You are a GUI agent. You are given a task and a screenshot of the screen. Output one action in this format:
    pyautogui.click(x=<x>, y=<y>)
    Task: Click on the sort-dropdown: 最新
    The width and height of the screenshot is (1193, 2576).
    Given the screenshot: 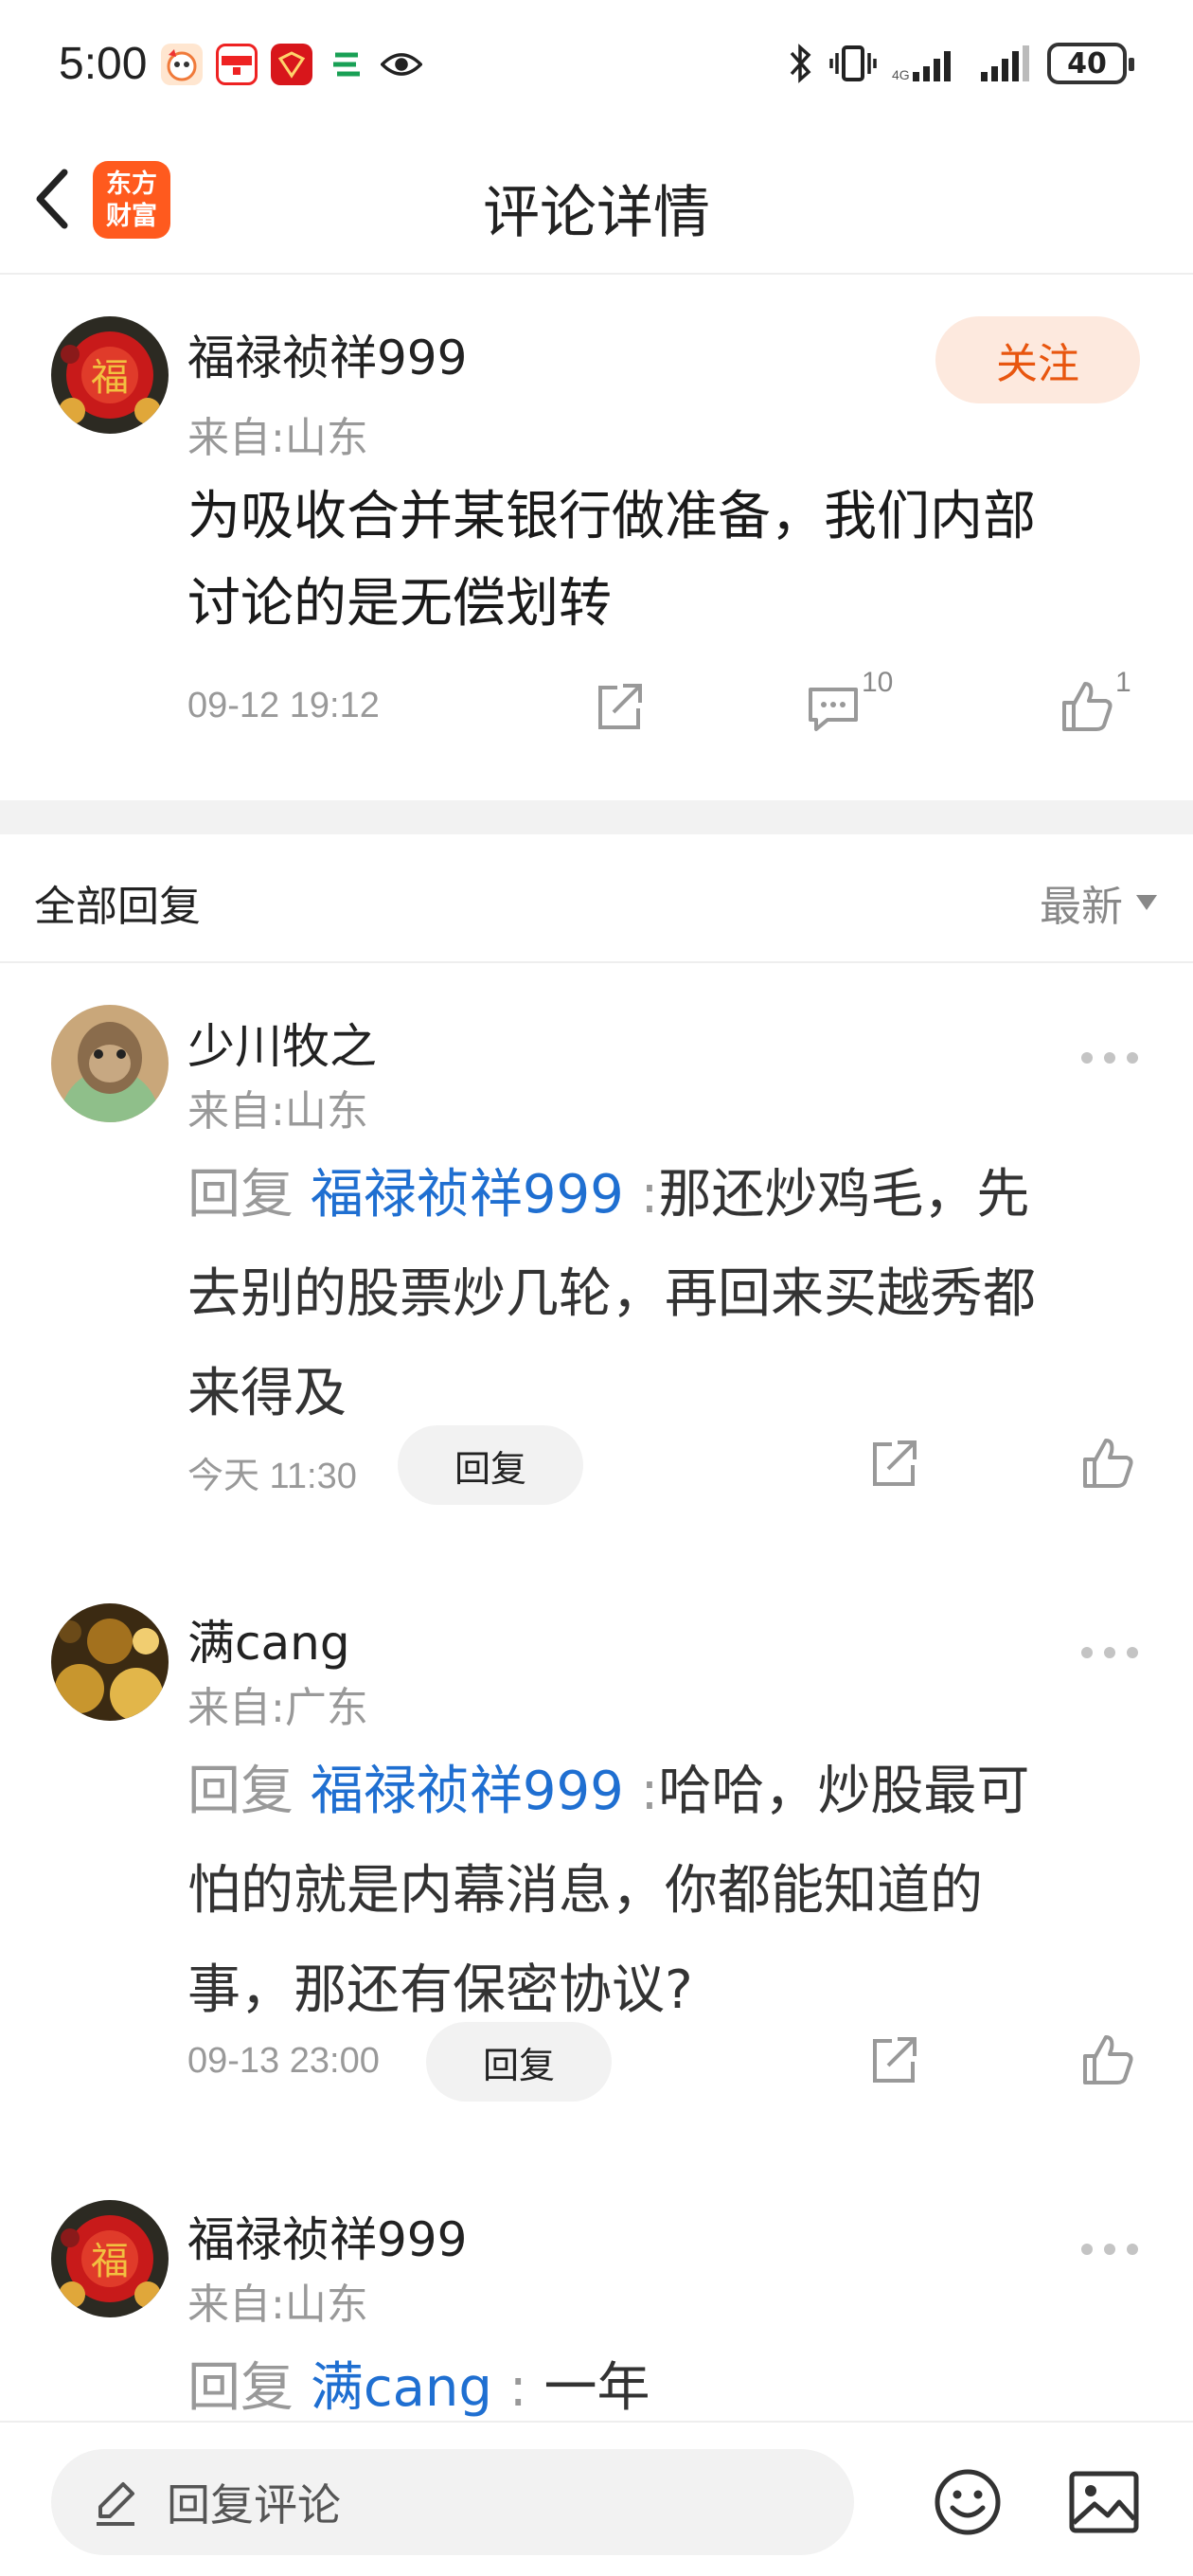 What is the action you would take?
    pyautogui.click(x=1098, y=902)
    